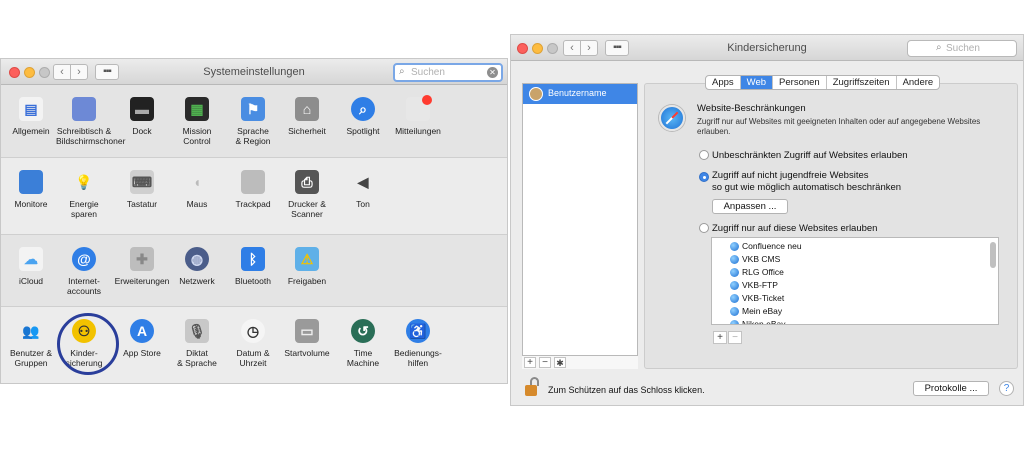  I want to click on pref-sprache-region: ⚑ Sprache & Region, so click(253, 121).